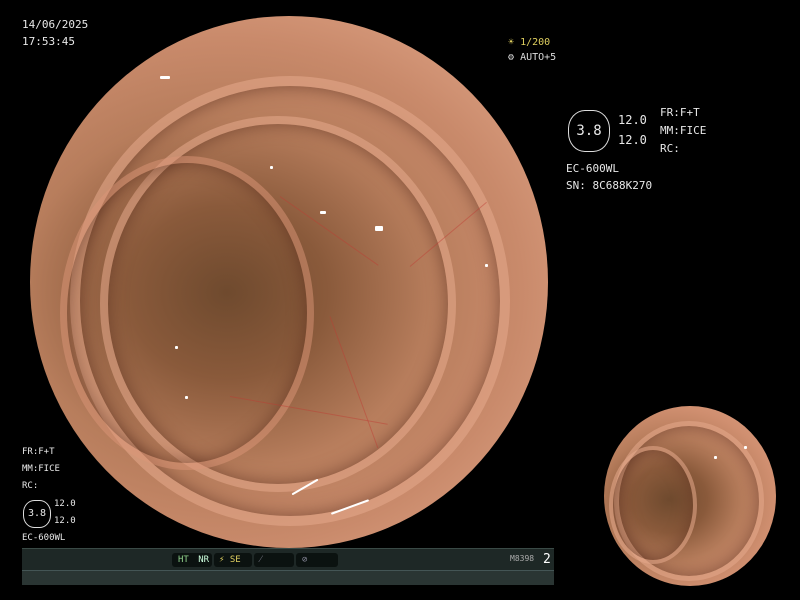 Image resolution: width=800 pixels, height=600 pixels. Describe the element at coordinates (535, 42) in the screenshot. I see `shutter-speed: 1/200` at that location.